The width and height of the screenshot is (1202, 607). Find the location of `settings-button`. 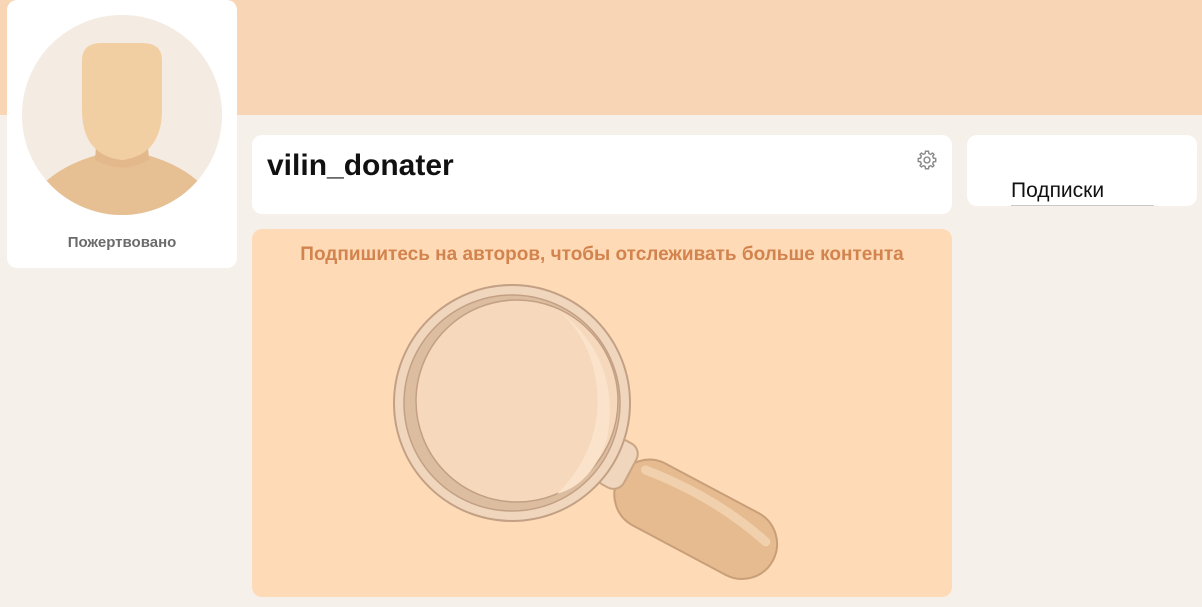

settings-button is located at coordinates (927, 160).